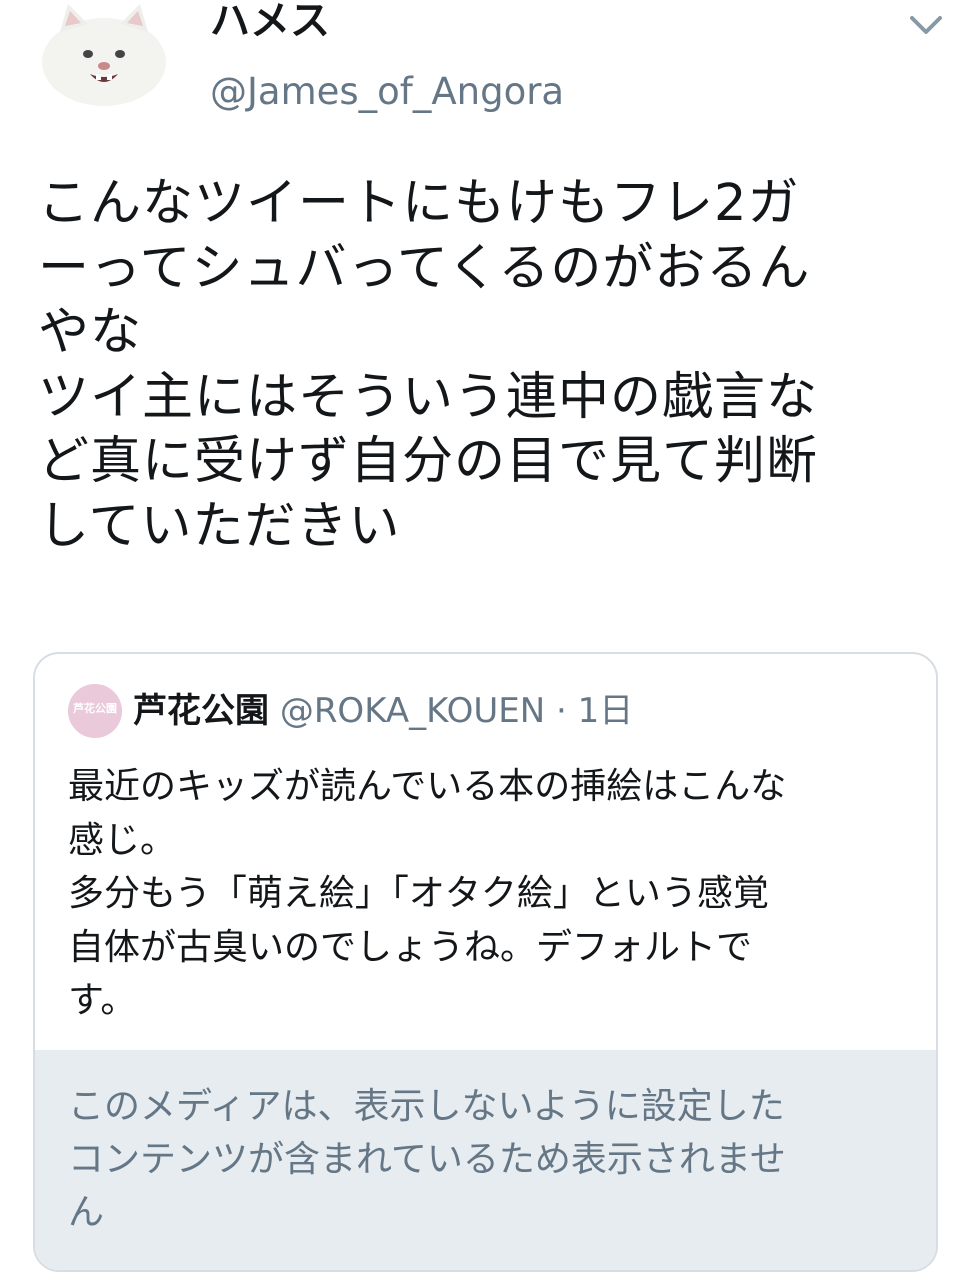  What do you see at coordinates (926, 25) in the screenshot?
I see `chevron-down-icon` at bounding box center [926, 25].